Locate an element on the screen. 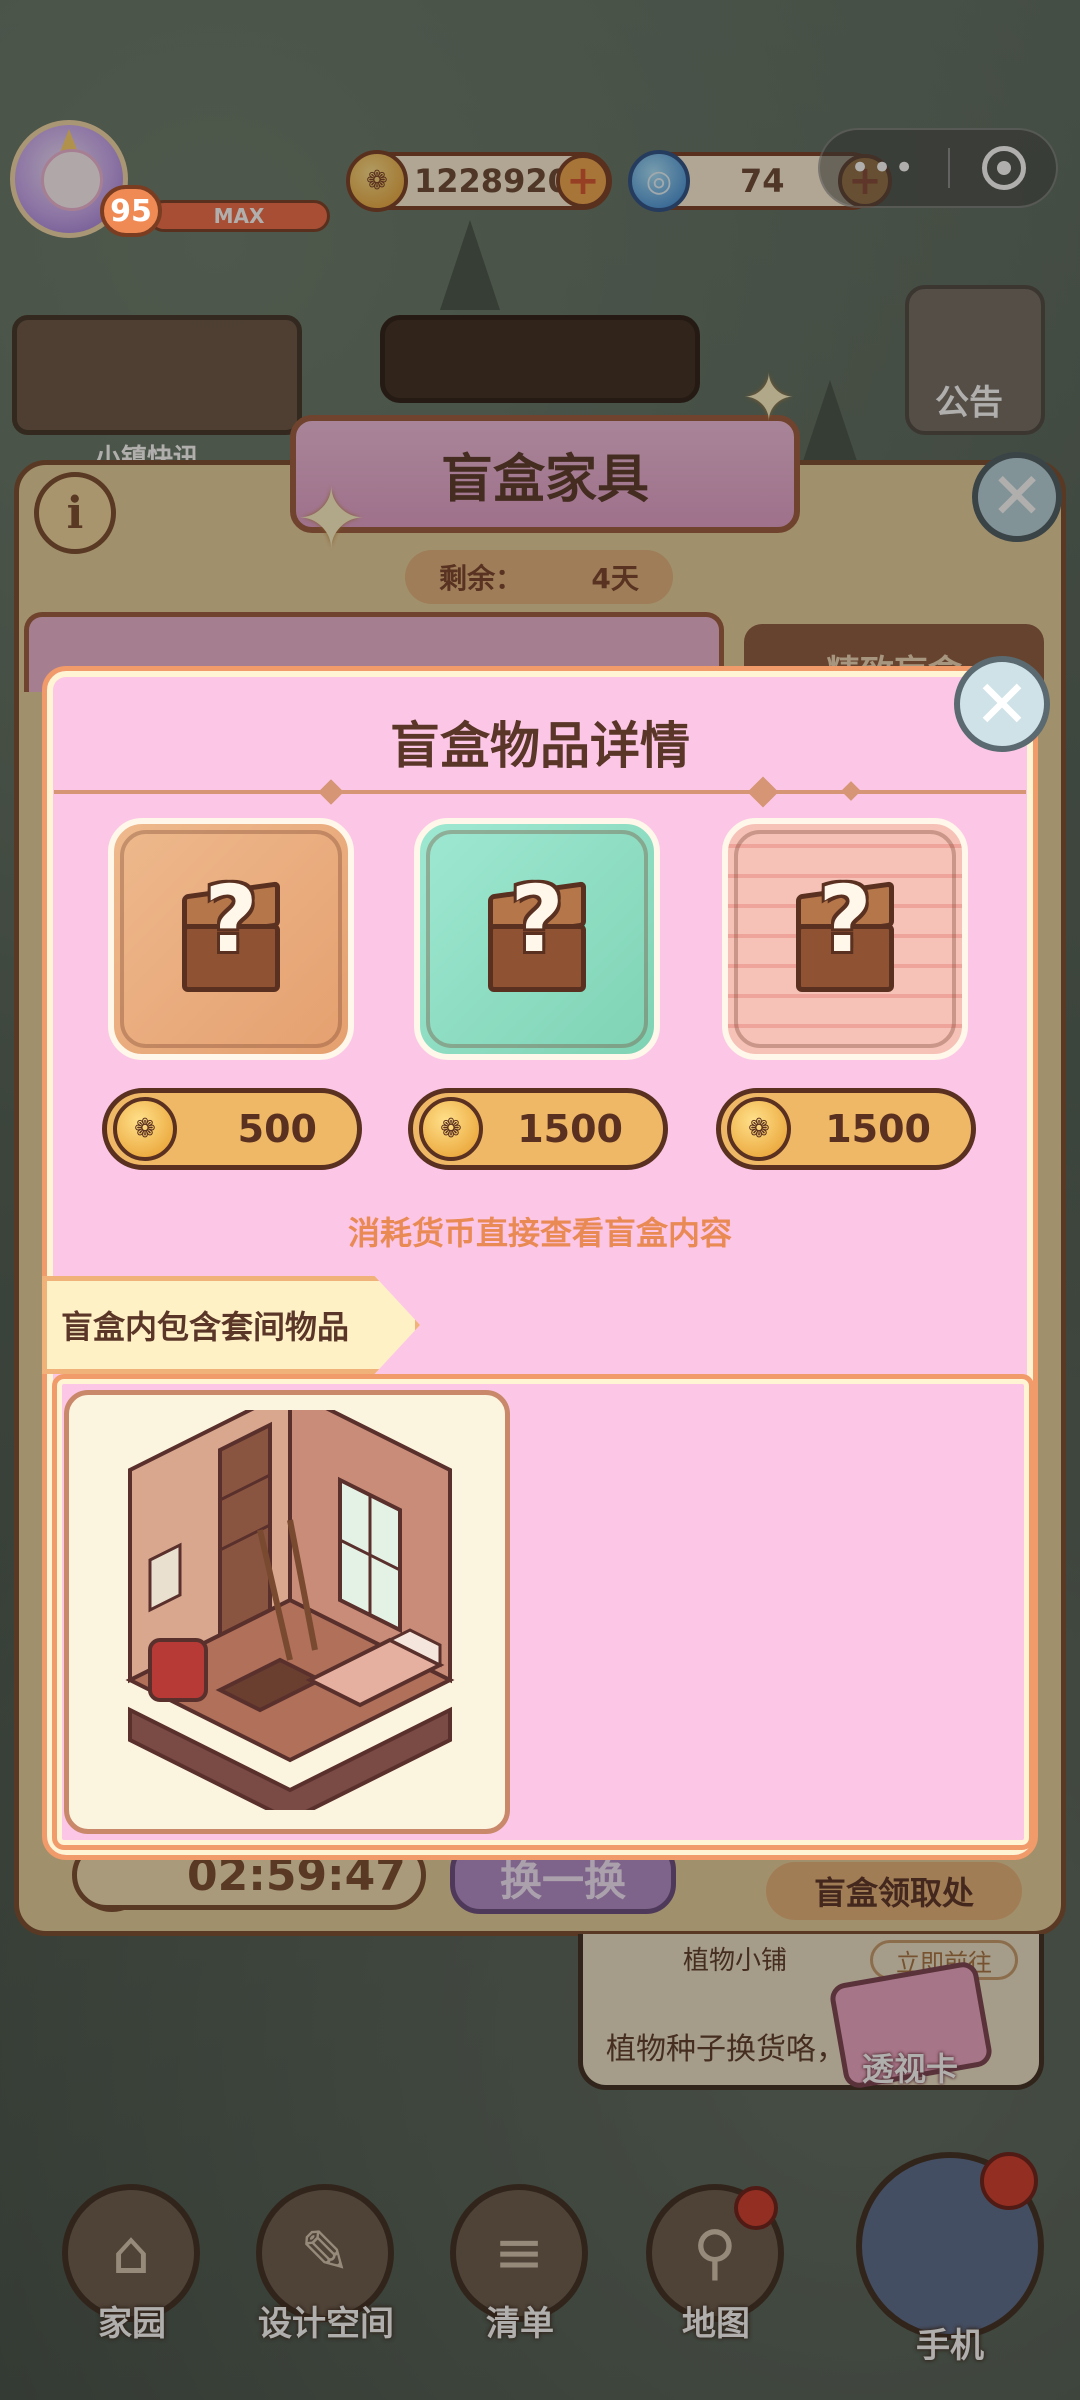 The image size is (1080, 2400). peek-price-button-3: ❁ 1500 is located at coordinates (846, 1129).